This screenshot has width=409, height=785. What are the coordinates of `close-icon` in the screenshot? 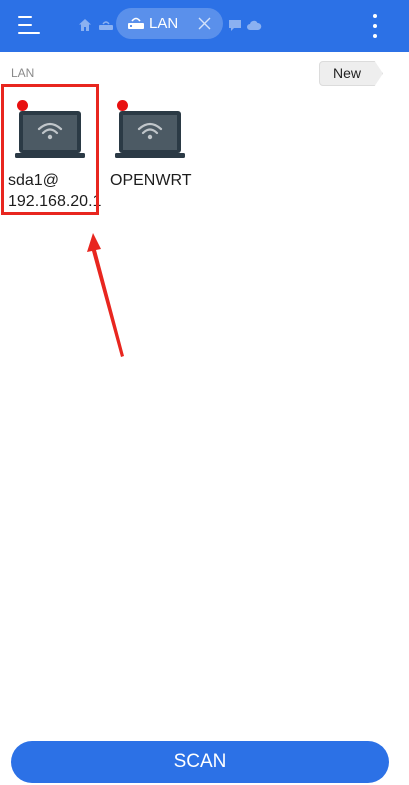 It's located at (204, 23).